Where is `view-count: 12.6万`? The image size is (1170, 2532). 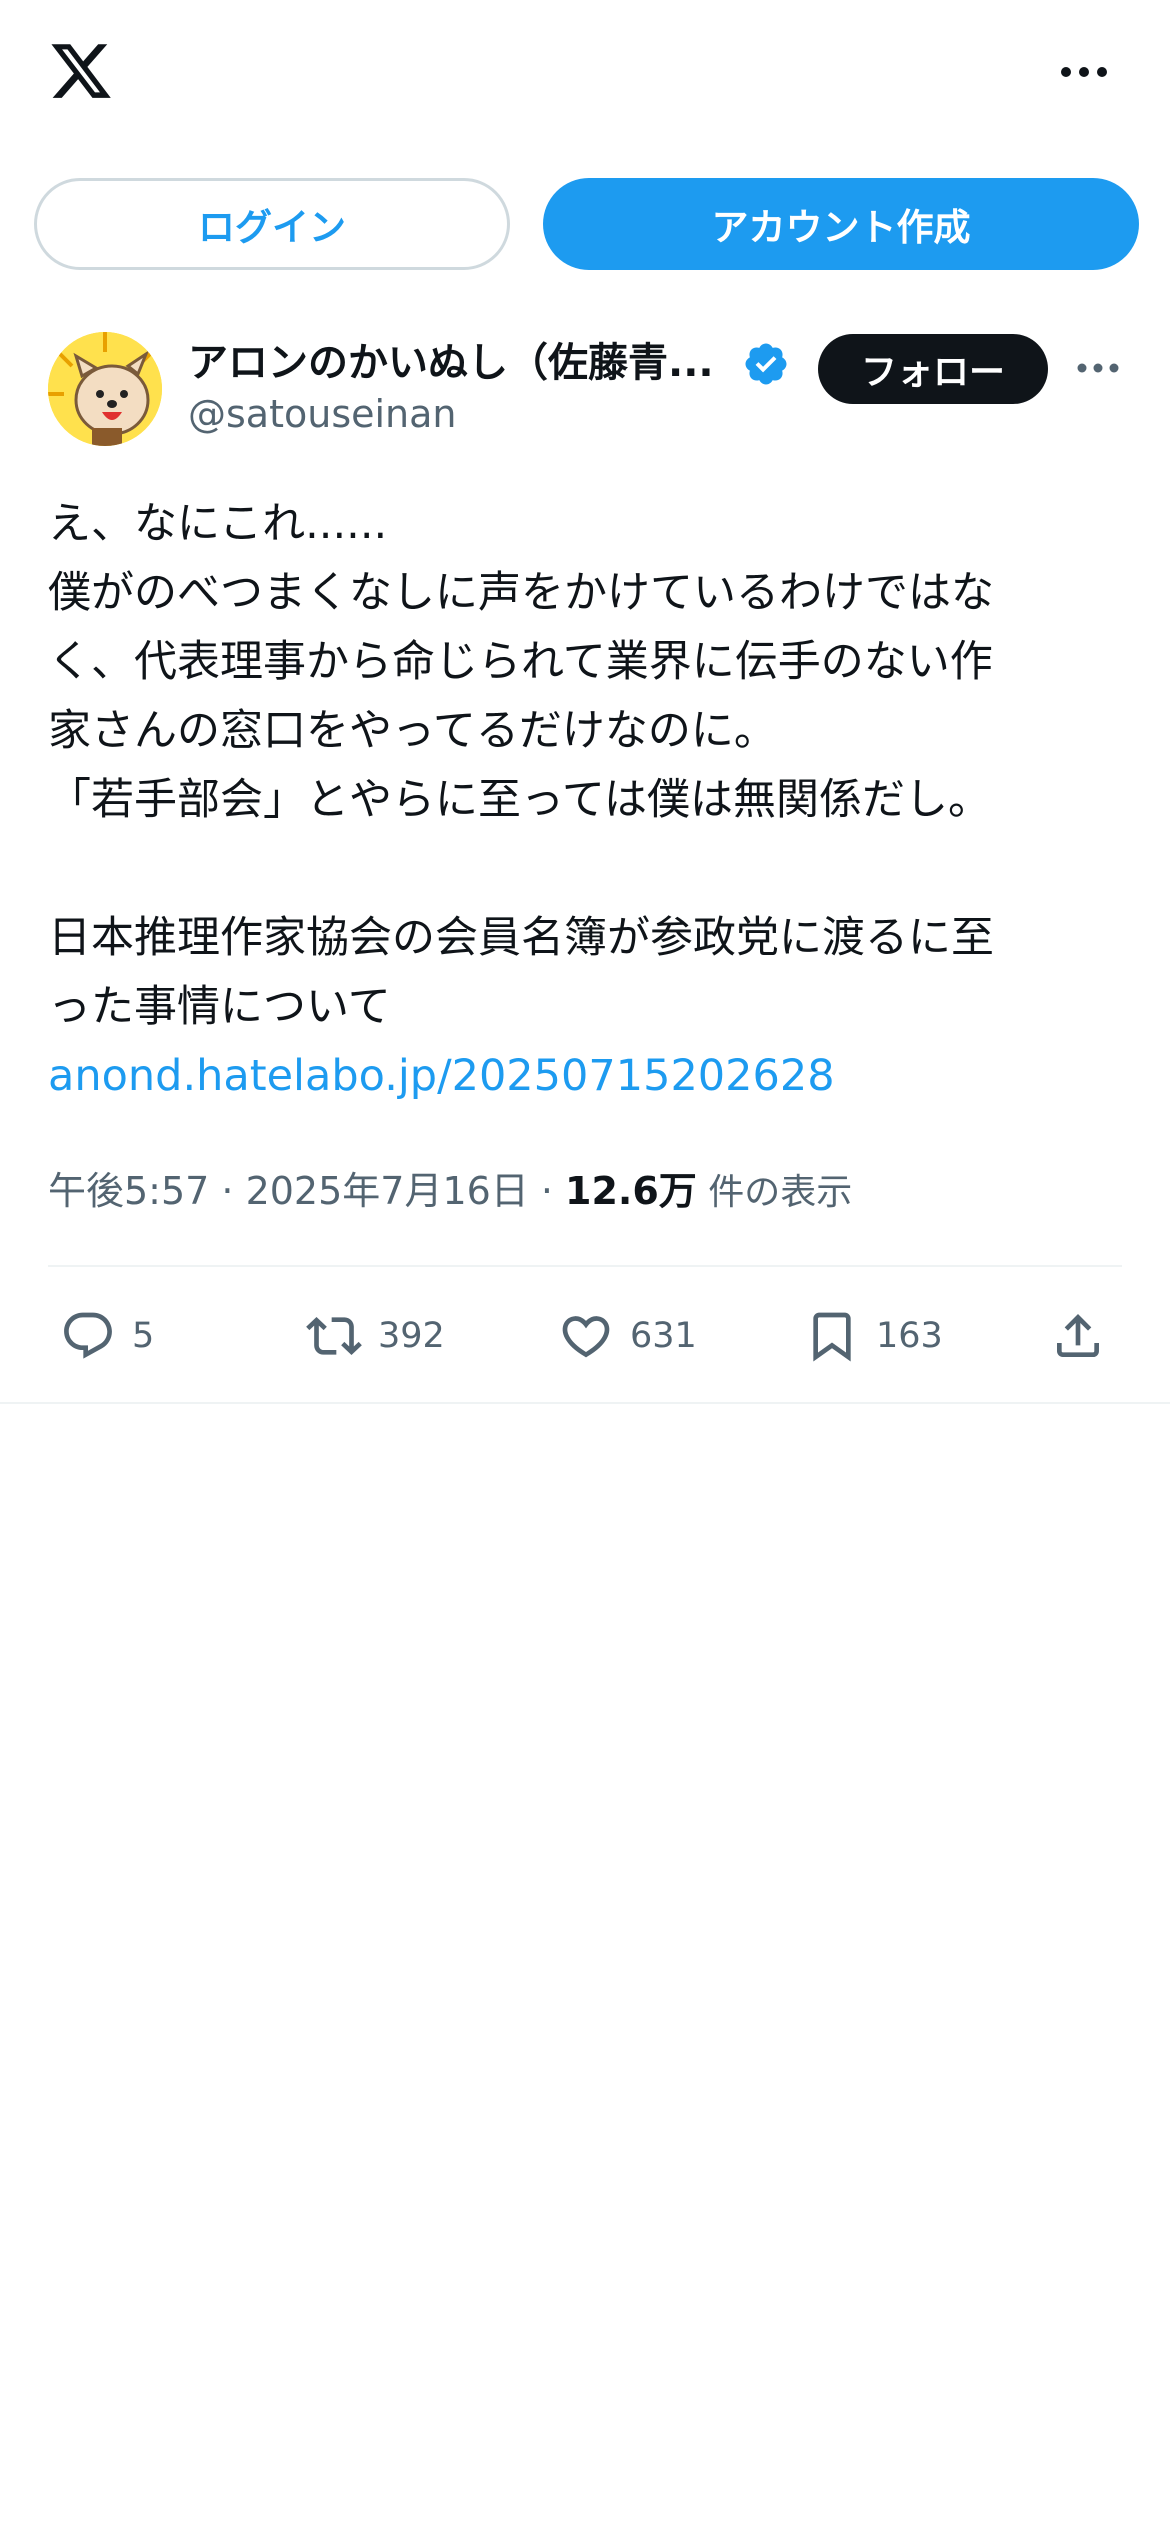 view-count: 12.6万 is located at coordinates (631, 1191).